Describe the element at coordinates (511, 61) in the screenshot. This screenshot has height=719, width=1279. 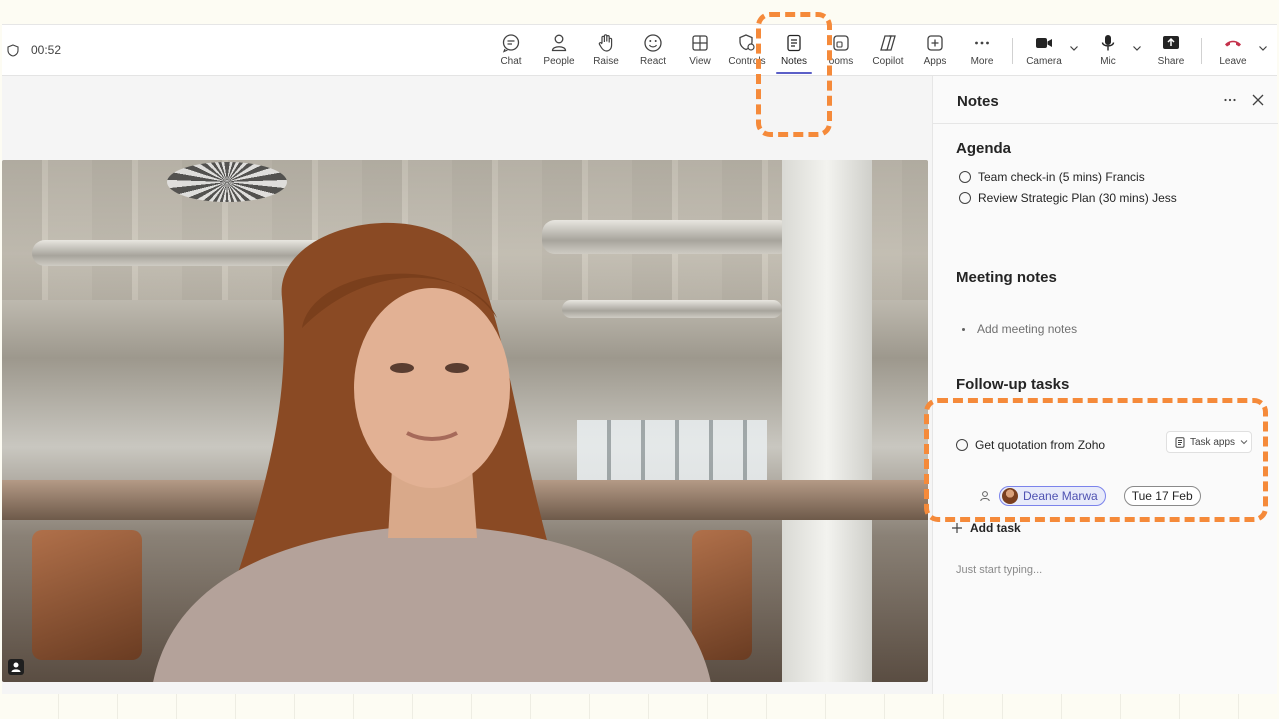
I see `chat-label: Chat` at that location.